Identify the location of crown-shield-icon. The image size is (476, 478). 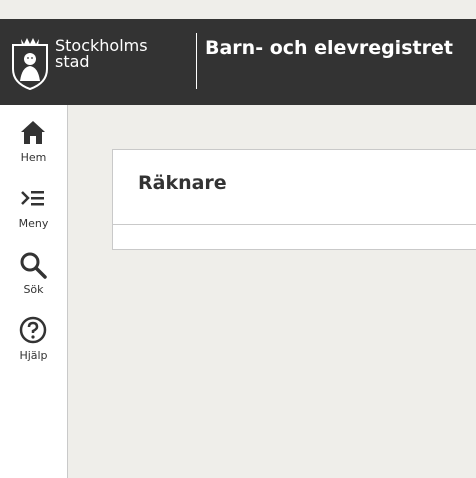
(30, 64).